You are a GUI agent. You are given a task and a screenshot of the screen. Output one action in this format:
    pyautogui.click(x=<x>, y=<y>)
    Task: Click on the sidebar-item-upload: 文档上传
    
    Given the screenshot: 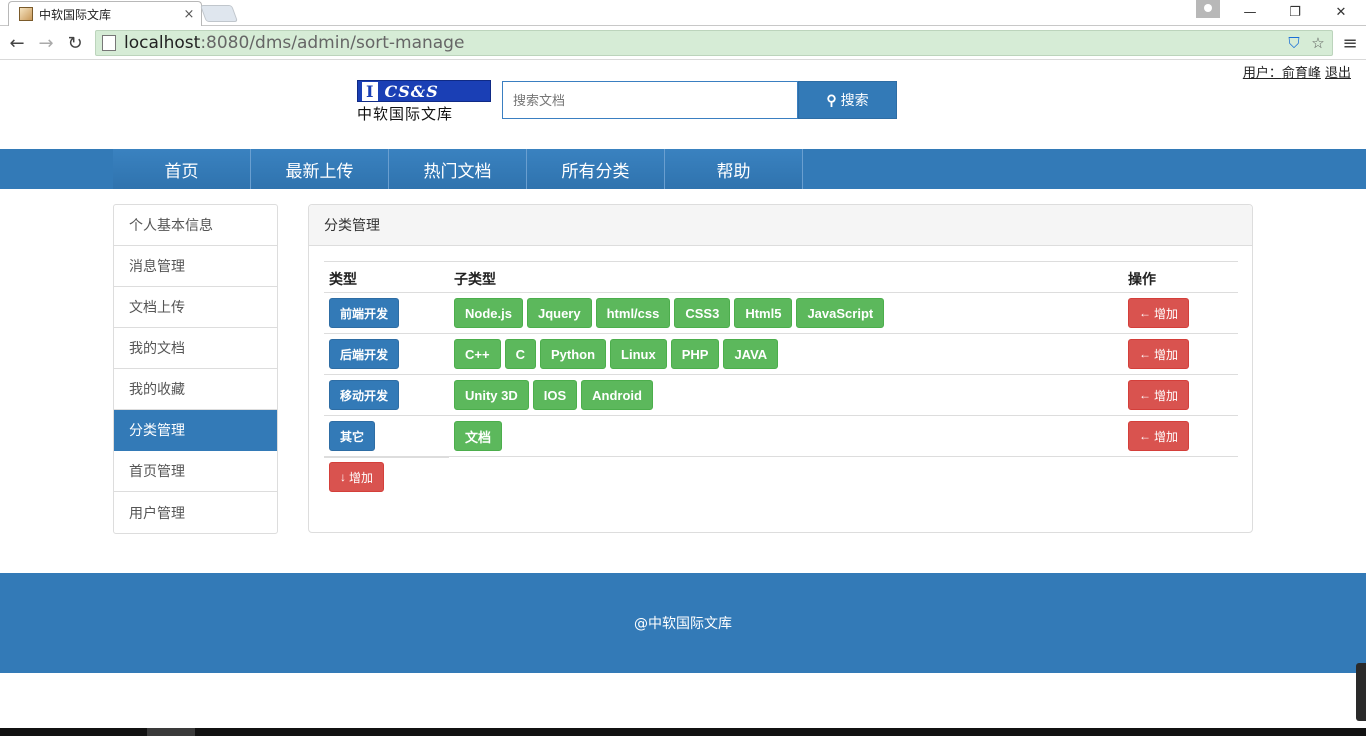 What is the action you would take?
    pyautogui.click(x=195, y=307)
    